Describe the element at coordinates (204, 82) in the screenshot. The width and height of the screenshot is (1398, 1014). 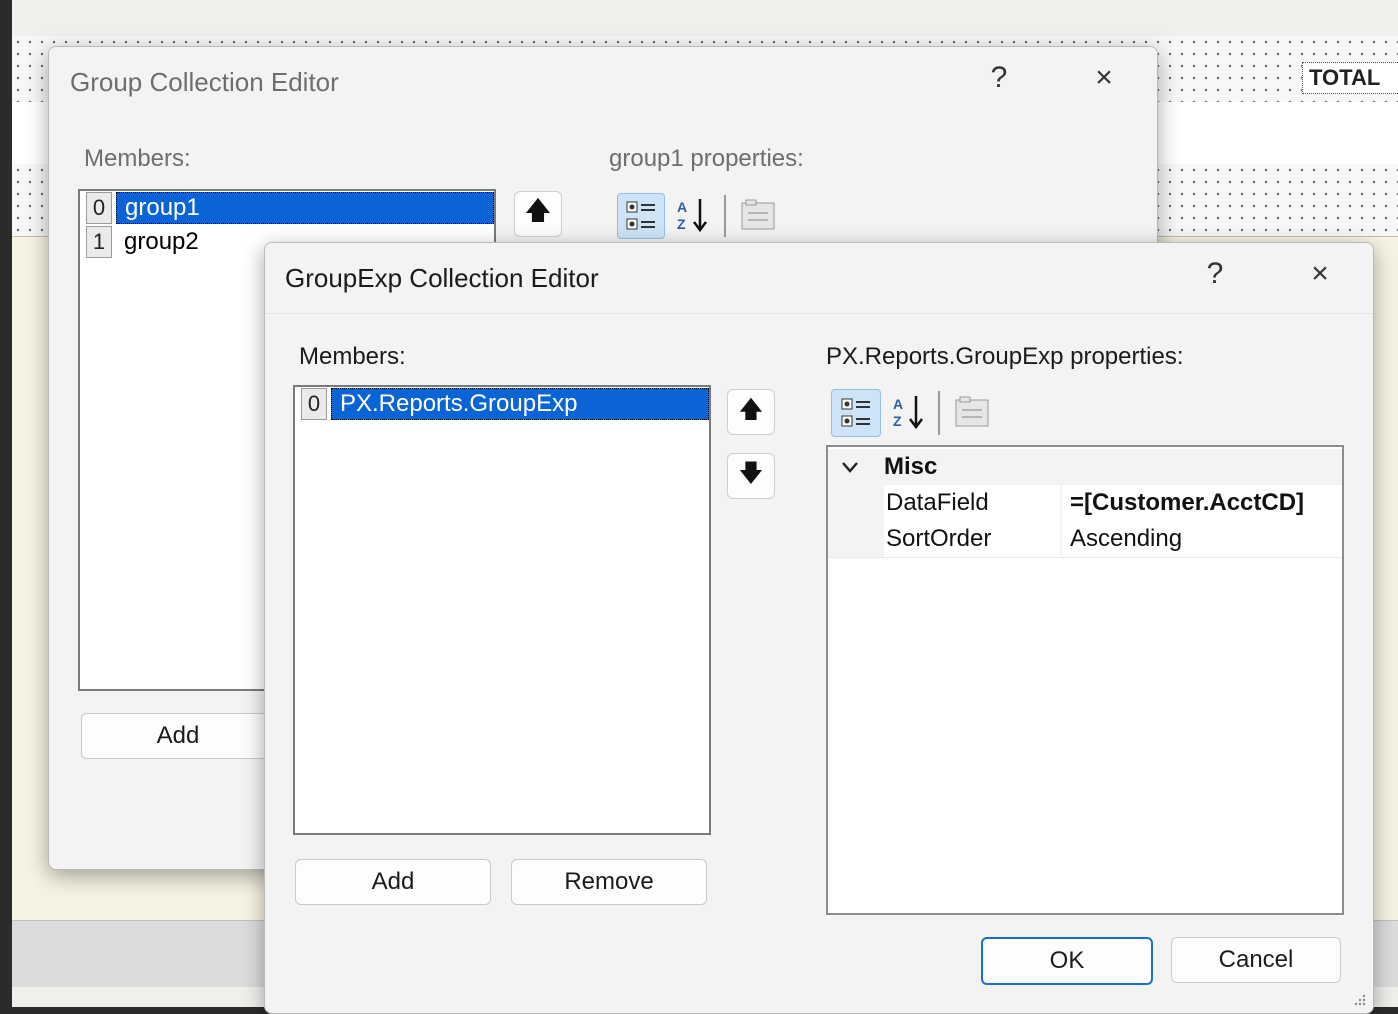
I see `dialog-title: Group Collection Editor` at that location.